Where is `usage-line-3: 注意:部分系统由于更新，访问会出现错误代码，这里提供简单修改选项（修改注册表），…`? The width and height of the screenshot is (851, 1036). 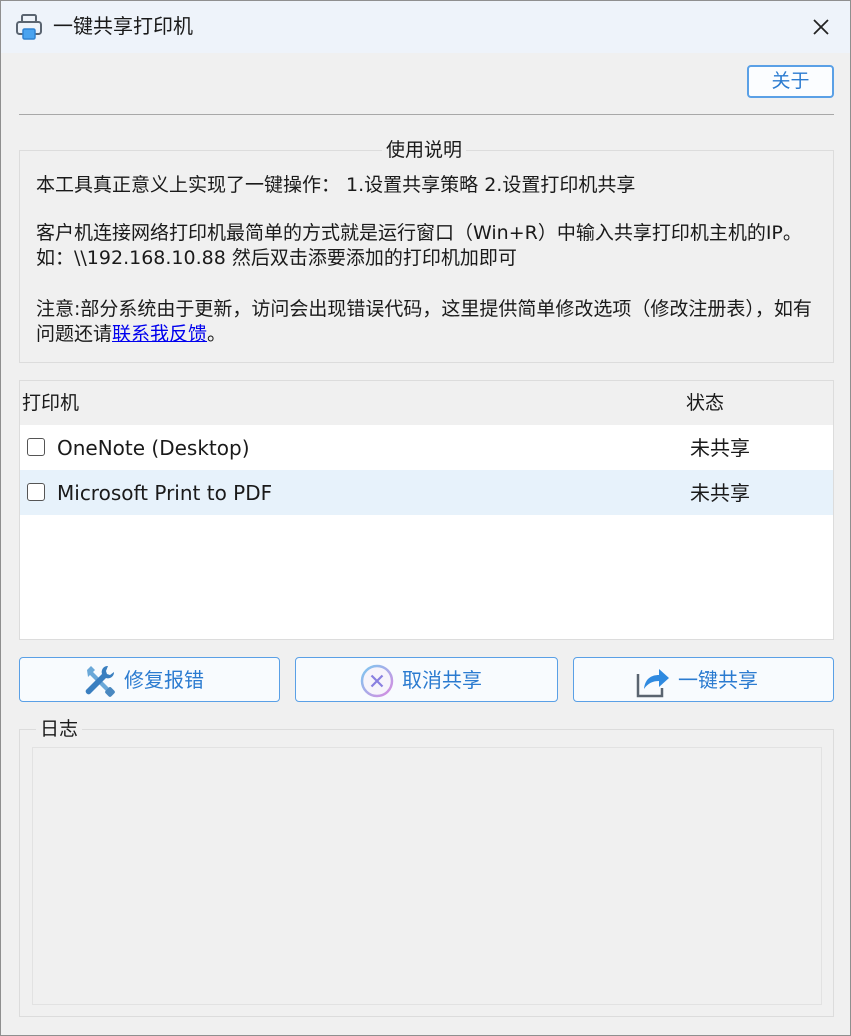
usage-line-3: 注意:部分系统由于更新，访问会出现错误代码，这里提供简单修改选项（修改注册表），… is located at coordinates (429, 322).